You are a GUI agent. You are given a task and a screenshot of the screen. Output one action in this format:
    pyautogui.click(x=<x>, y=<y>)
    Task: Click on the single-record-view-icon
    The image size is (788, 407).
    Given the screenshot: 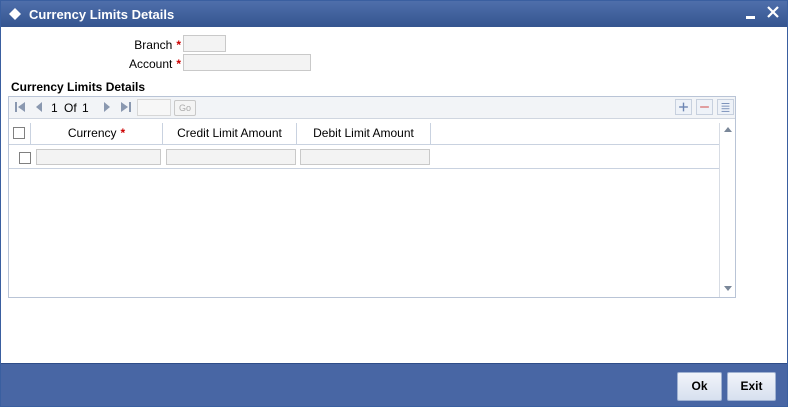 What is the action you would take?
    pyautogui.click(x=725, y=107)
    